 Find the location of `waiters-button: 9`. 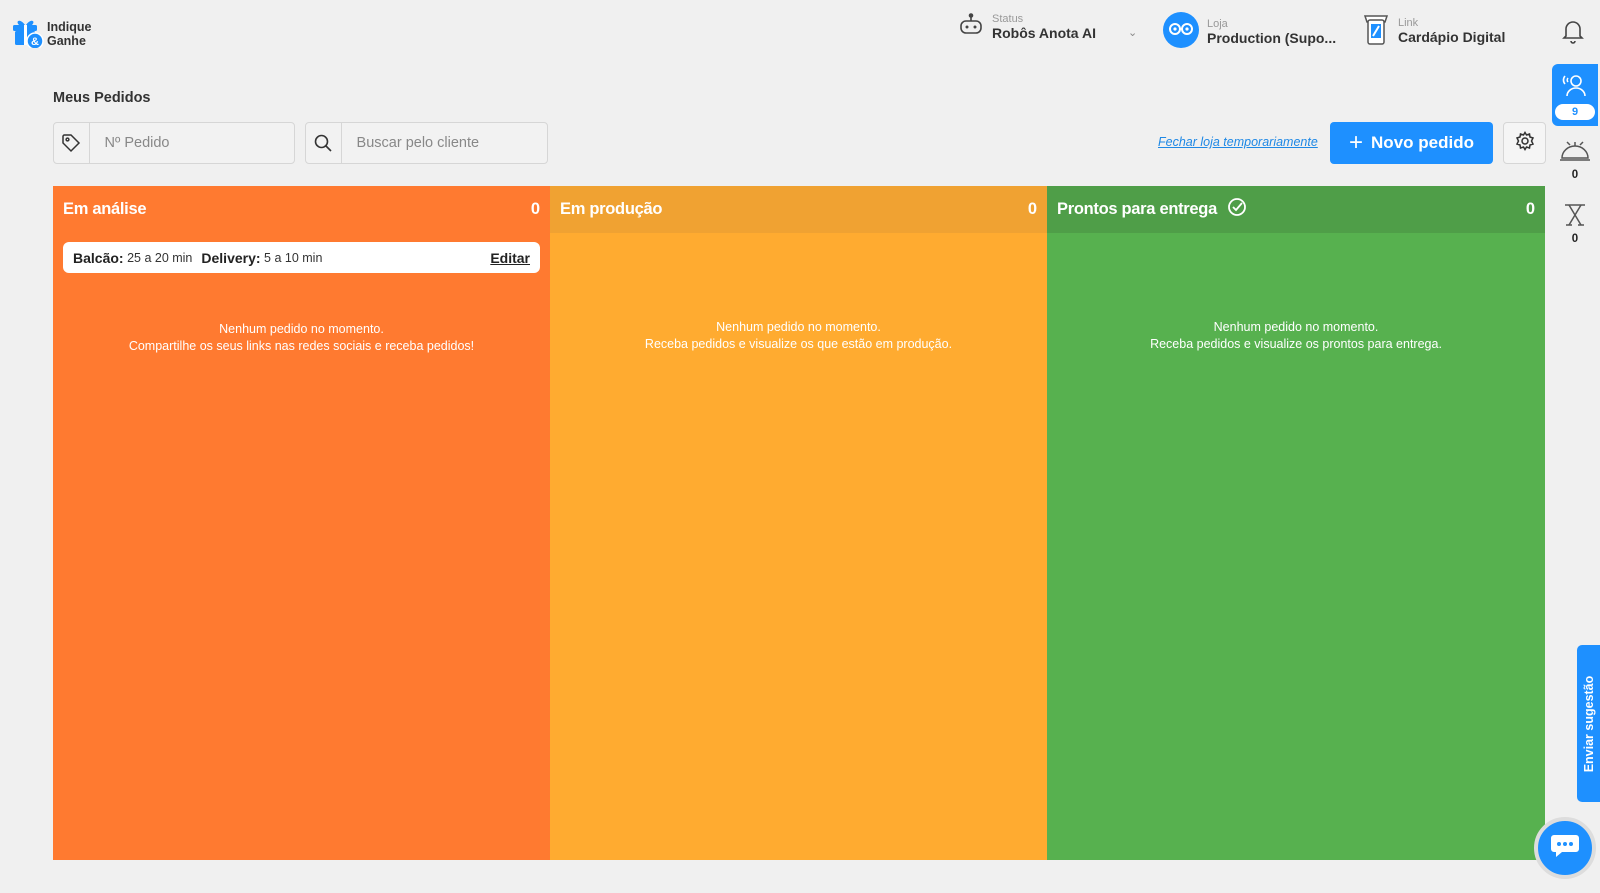

waiters-button: 9 is located at coordinates (1575, 95).